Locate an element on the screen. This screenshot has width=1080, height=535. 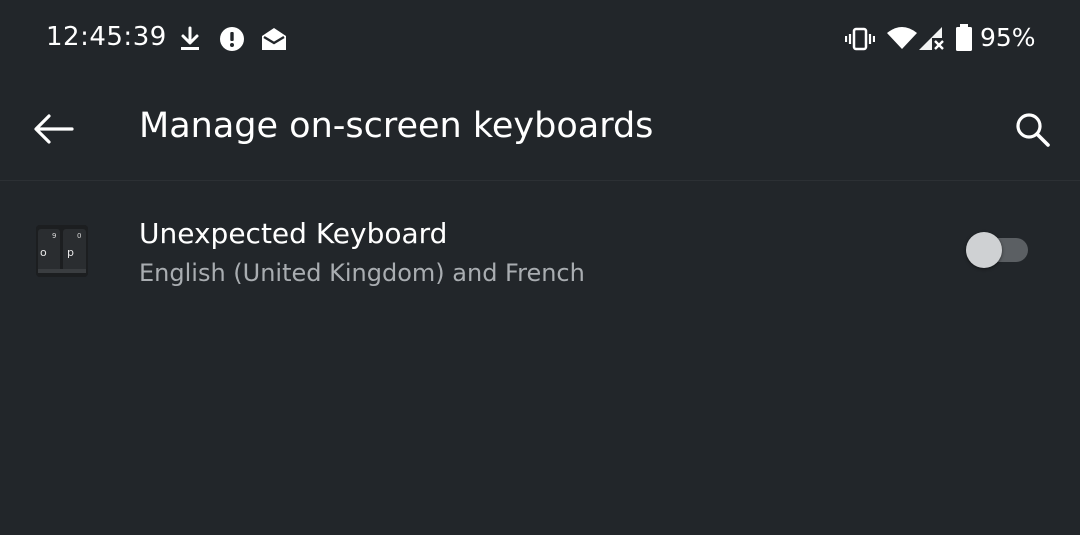
arrow-left-icon is located at coordinates (54, 129).